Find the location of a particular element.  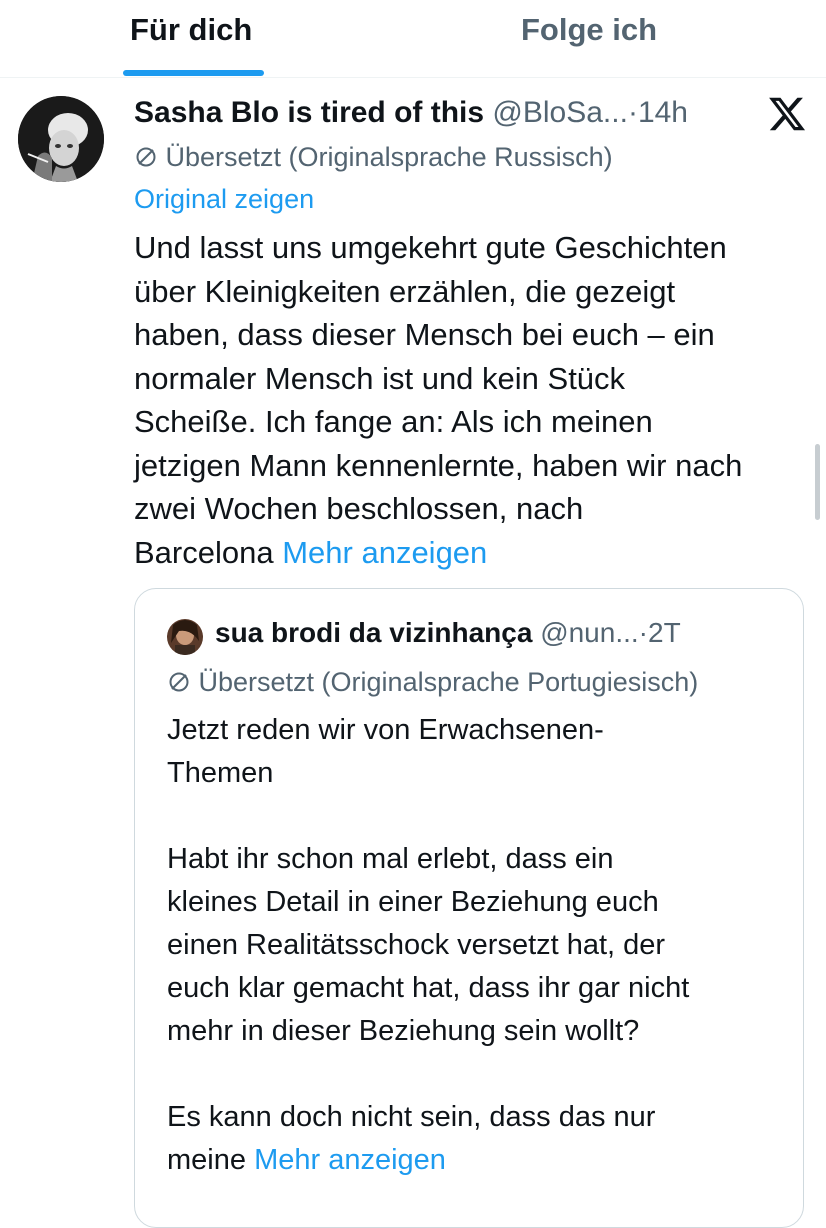

tweet-line: normaler Mensch ist und kein Stück is located at coordinates (380, 378).